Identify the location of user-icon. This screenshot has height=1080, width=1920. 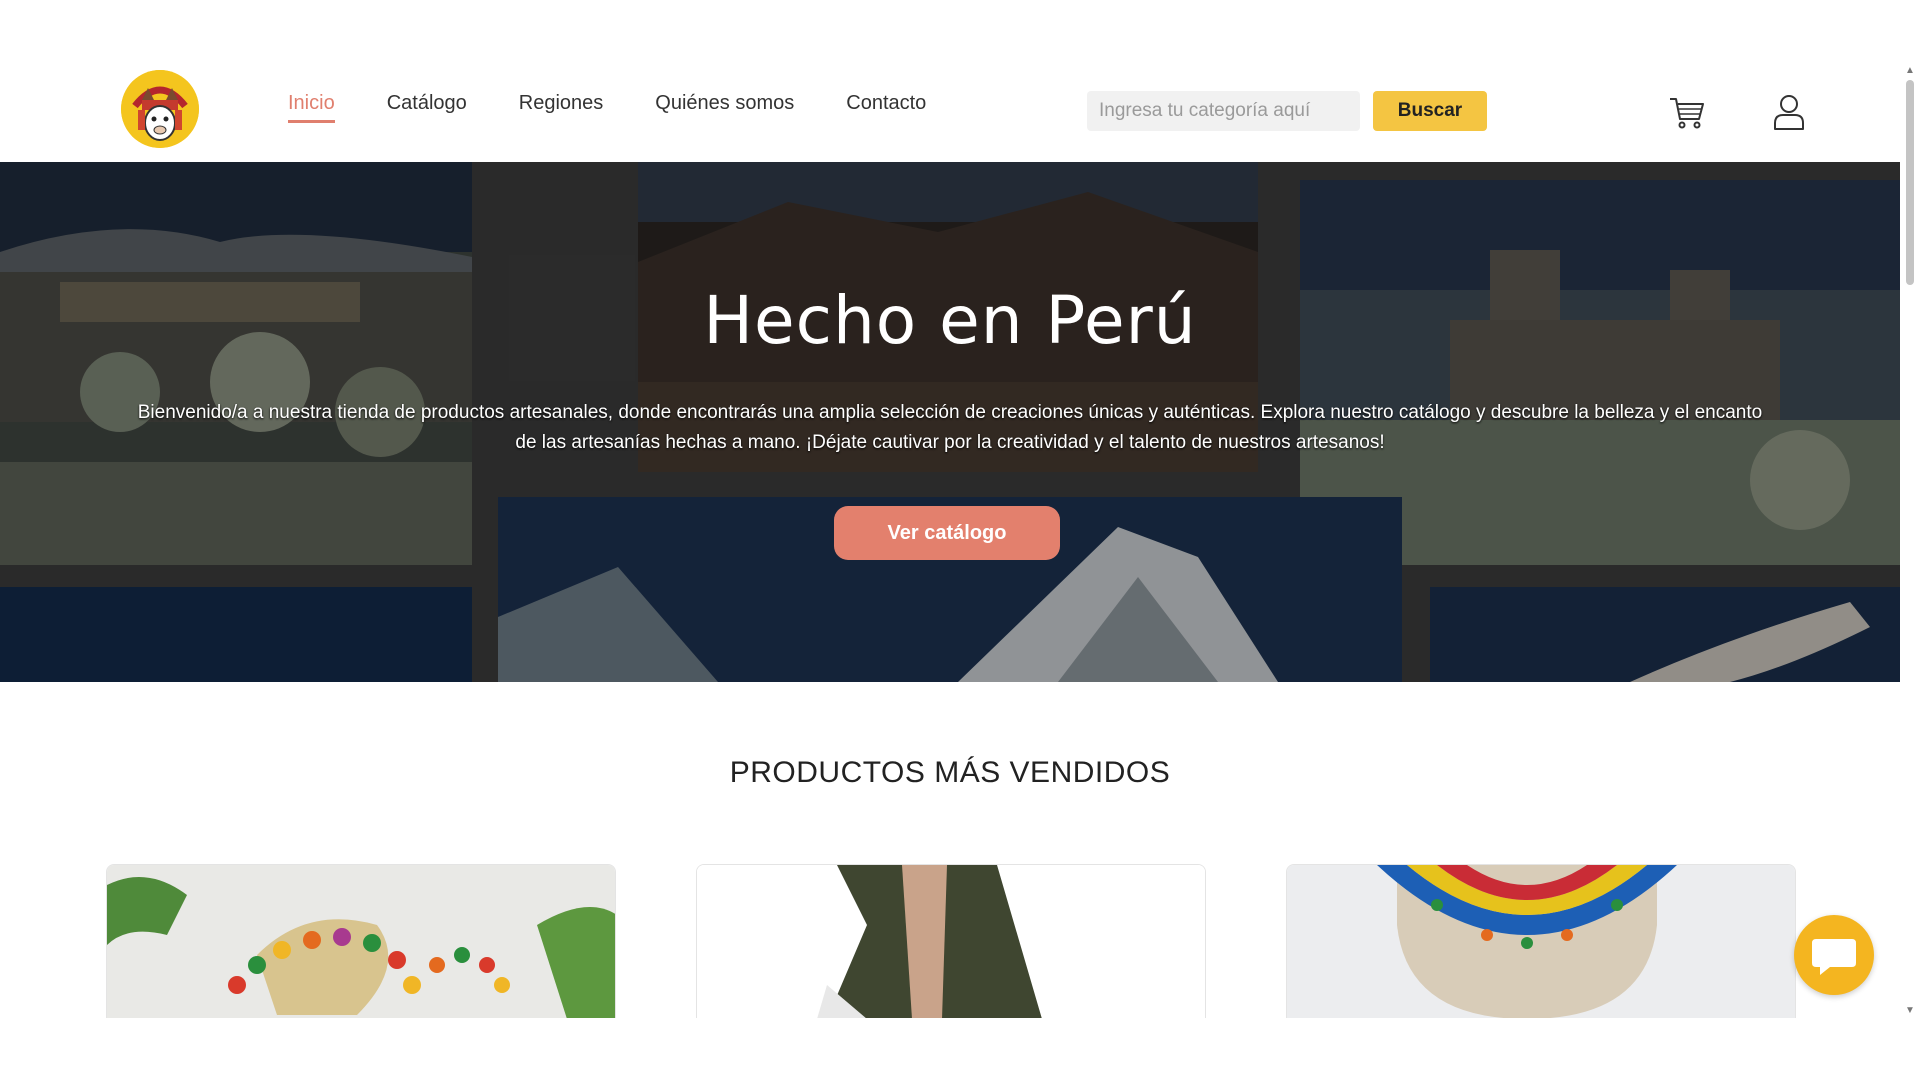
(1789, 112).